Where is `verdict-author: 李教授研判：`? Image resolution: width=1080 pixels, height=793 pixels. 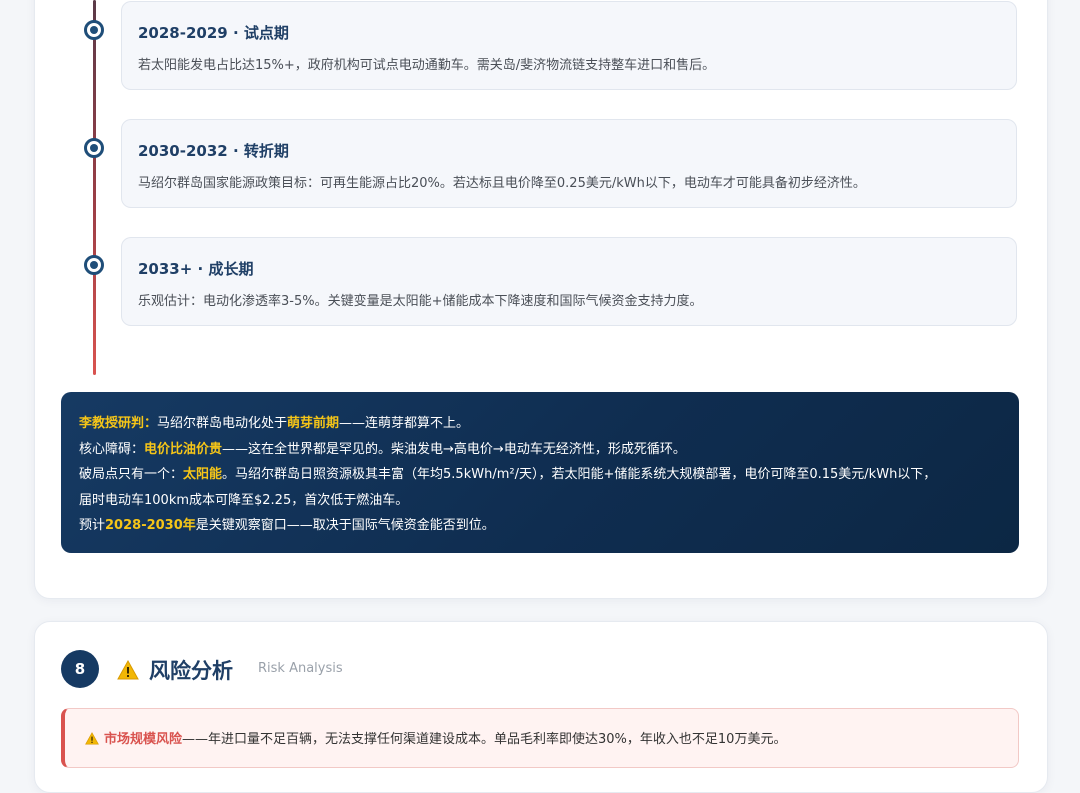 verdict-author: 李教授研判： is located at coordinates (118, 423).